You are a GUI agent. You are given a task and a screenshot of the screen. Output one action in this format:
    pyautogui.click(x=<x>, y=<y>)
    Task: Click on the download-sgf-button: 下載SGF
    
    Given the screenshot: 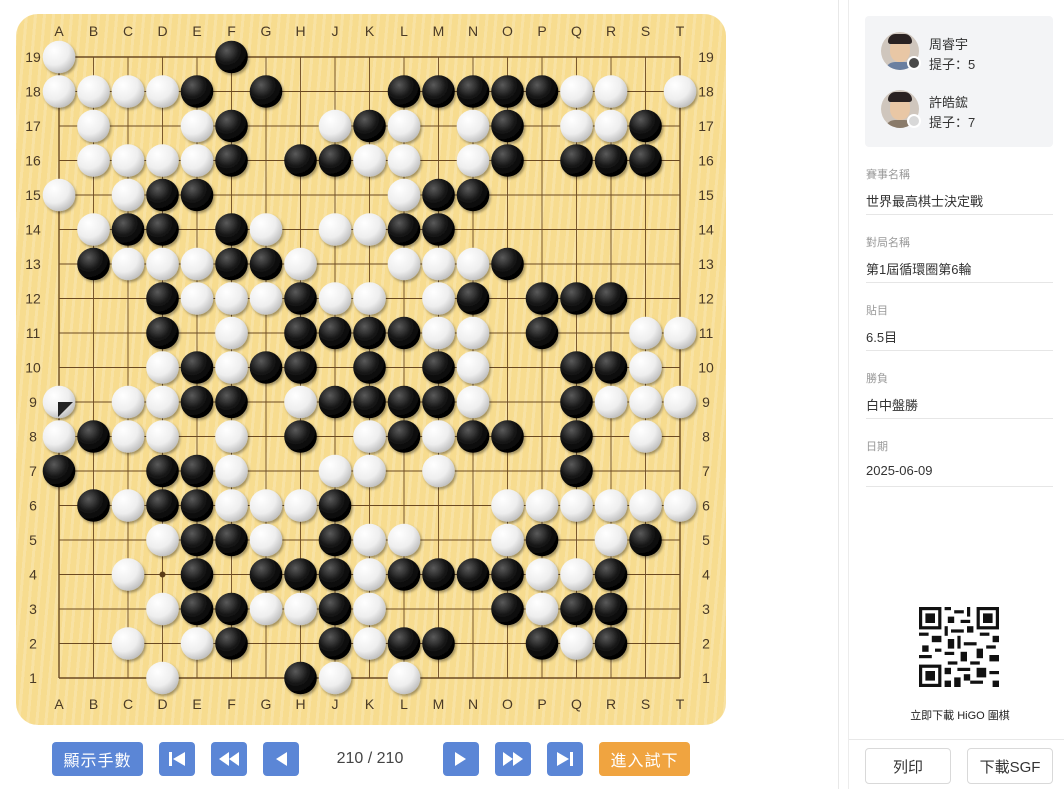 What is the action you would take?
    pyautogui.click(x=1010, y=766)
    